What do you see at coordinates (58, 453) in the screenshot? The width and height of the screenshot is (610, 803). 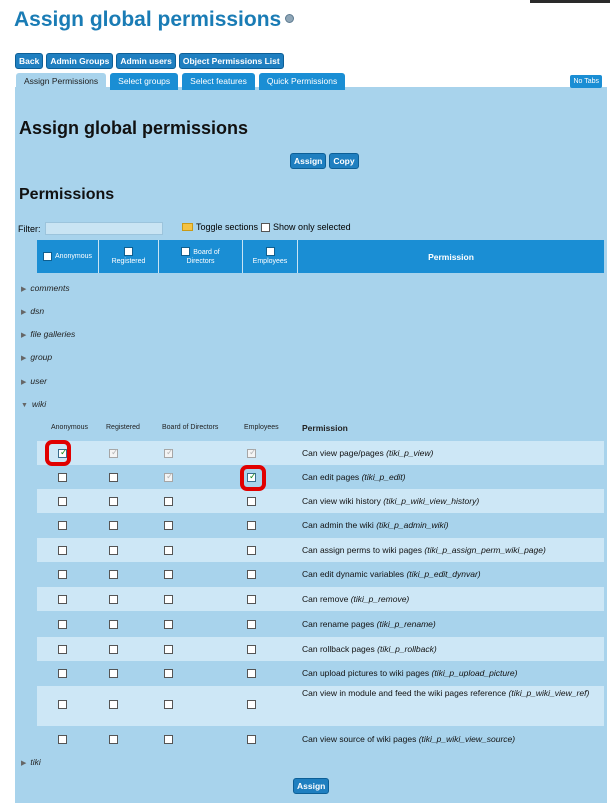 I see `highlight-anonymous-view` at bounding box center [58, 453].